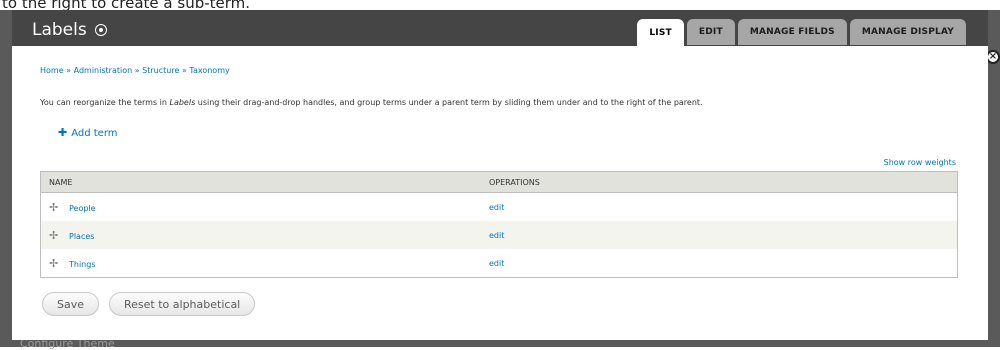 This screenshot has height=350, width=1000. Describe the element at coordinates (52, 70) in the screenshot. I see `breadcrumb-home: Home` at that location.